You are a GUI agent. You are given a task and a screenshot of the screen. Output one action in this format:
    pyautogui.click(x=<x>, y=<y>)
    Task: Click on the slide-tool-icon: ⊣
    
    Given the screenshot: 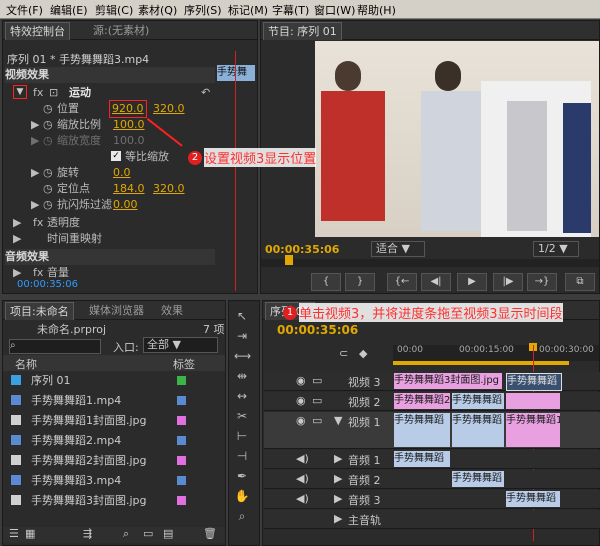 What is the action you would take?
    pyautogui.click(x=242, y=456)
    